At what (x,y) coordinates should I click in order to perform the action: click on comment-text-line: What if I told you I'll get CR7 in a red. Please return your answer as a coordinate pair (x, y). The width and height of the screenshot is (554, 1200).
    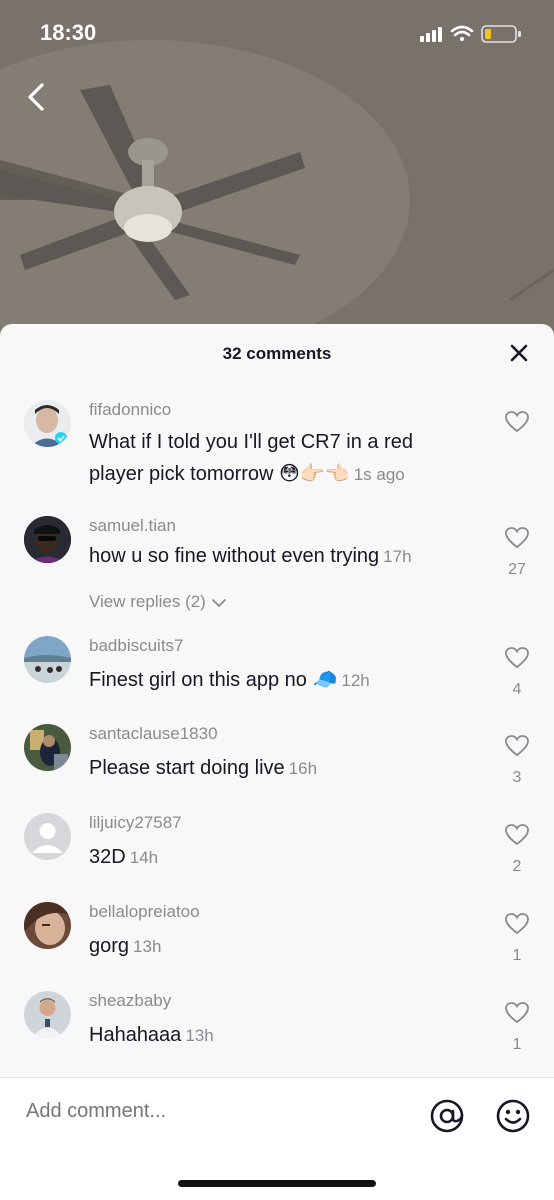
    Looking at the image, I should click on (251, 442).